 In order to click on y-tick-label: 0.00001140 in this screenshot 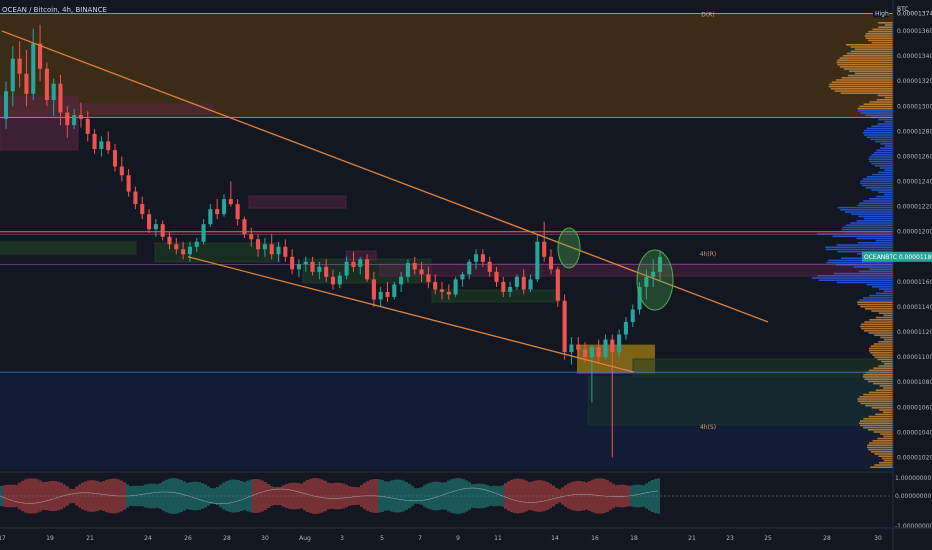, I will do `click(914, 307)`.